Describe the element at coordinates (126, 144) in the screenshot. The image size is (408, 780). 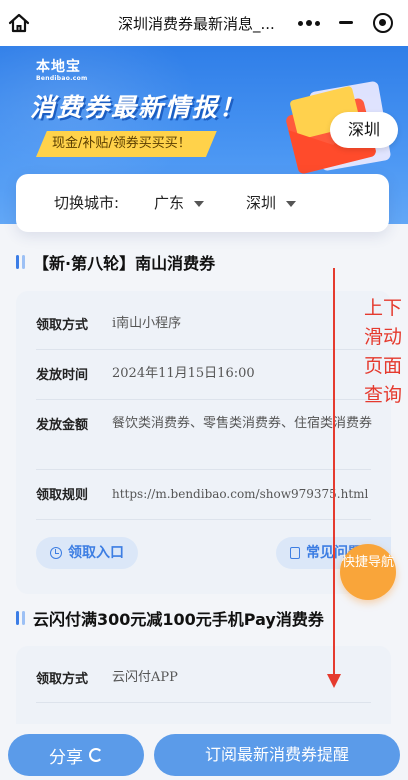
I see `banner-tag: 现金/补贴/领券买买买！` at that location.